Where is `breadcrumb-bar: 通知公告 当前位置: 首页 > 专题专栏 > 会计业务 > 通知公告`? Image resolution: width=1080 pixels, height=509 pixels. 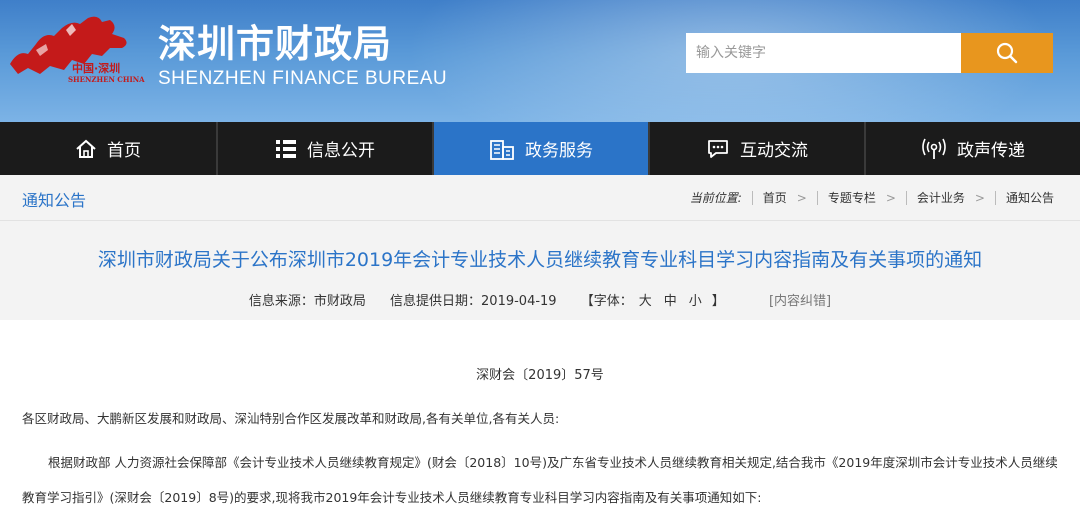 breadcrumb-bar: 通知公告 当前位置: 首页 > 专题专栏 > 会计业务 > 通知公告 is located at coordinates (540, 198).